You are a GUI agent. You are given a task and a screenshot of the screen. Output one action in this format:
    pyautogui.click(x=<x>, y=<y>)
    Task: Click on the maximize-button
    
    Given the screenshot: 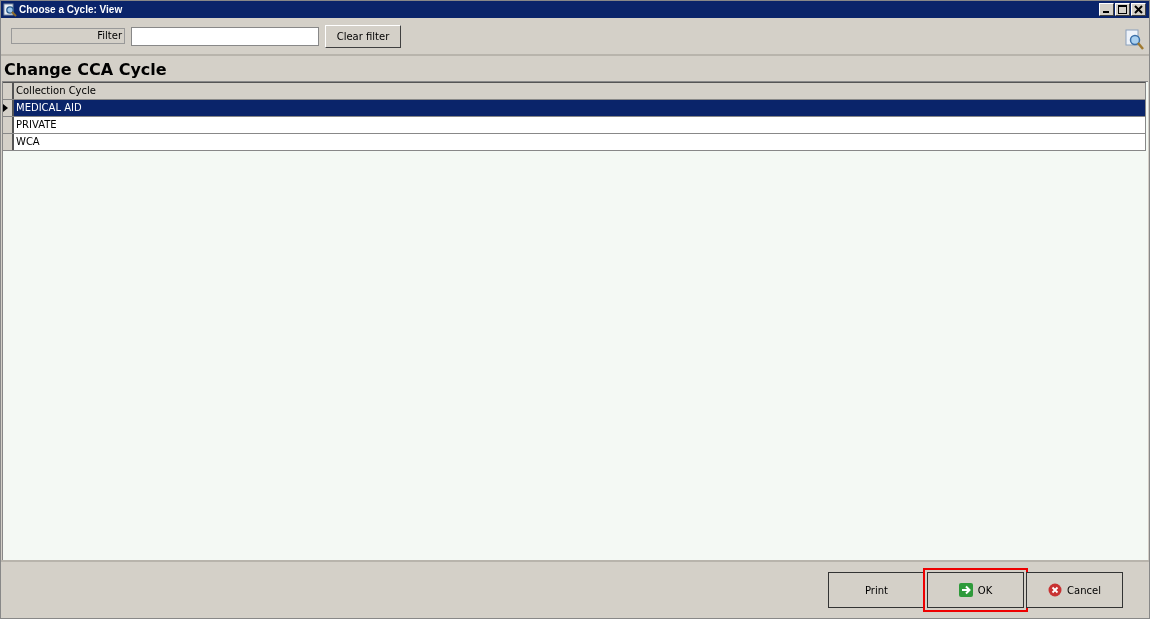 What is the action you would take?
    pyautogui.click(x=1122, y=9)
    